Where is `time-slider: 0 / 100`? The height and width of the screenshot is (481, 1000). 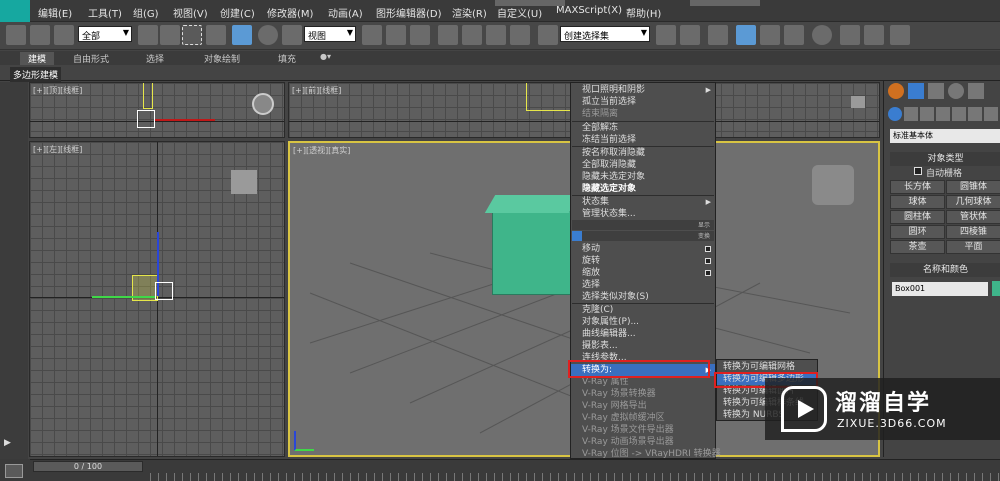 time-slider: 0 / 100 is located at coordinates (88, 466).